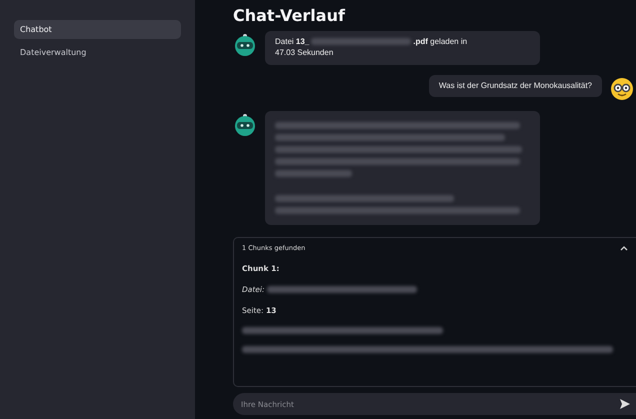 The width and height of the screenshot is (636, 419). I want to click on sidebar-item: Dateiverwaltung, so click(97, 52).